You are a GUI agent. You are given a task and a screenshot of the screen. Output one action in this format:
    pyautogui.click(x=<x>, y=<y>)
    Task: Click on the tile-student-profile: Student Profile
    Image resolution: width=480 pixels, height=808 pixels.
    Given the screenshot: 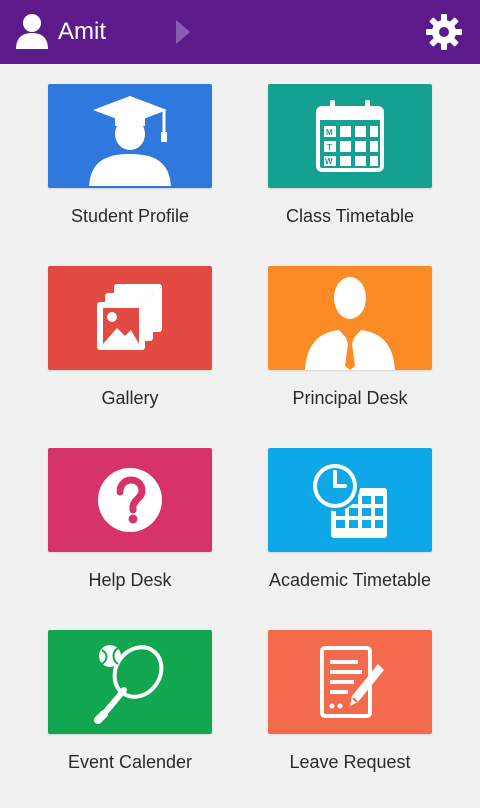 What is the action you would take?
    pyautogui.click(x=158, y=173)
    